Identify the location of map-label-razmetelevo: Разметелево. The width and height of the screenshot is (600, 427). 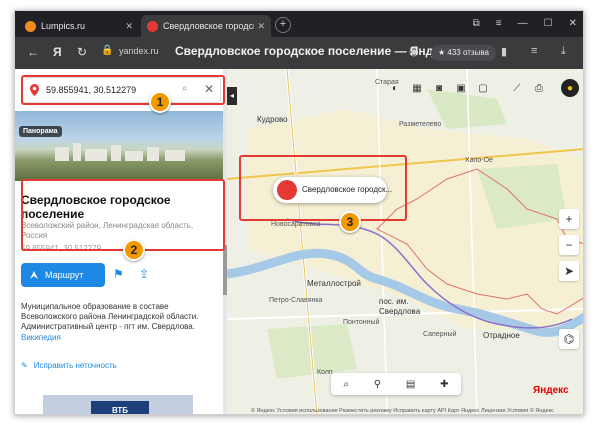
(420, 124).